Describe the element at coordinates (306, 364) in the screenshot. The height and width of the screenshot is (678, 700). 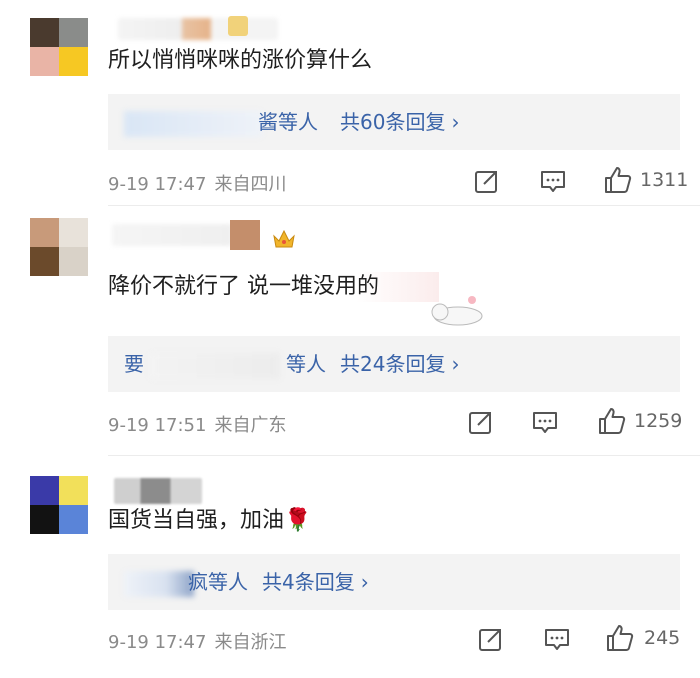
I see `reply-users-suffix: 等人` at that location.